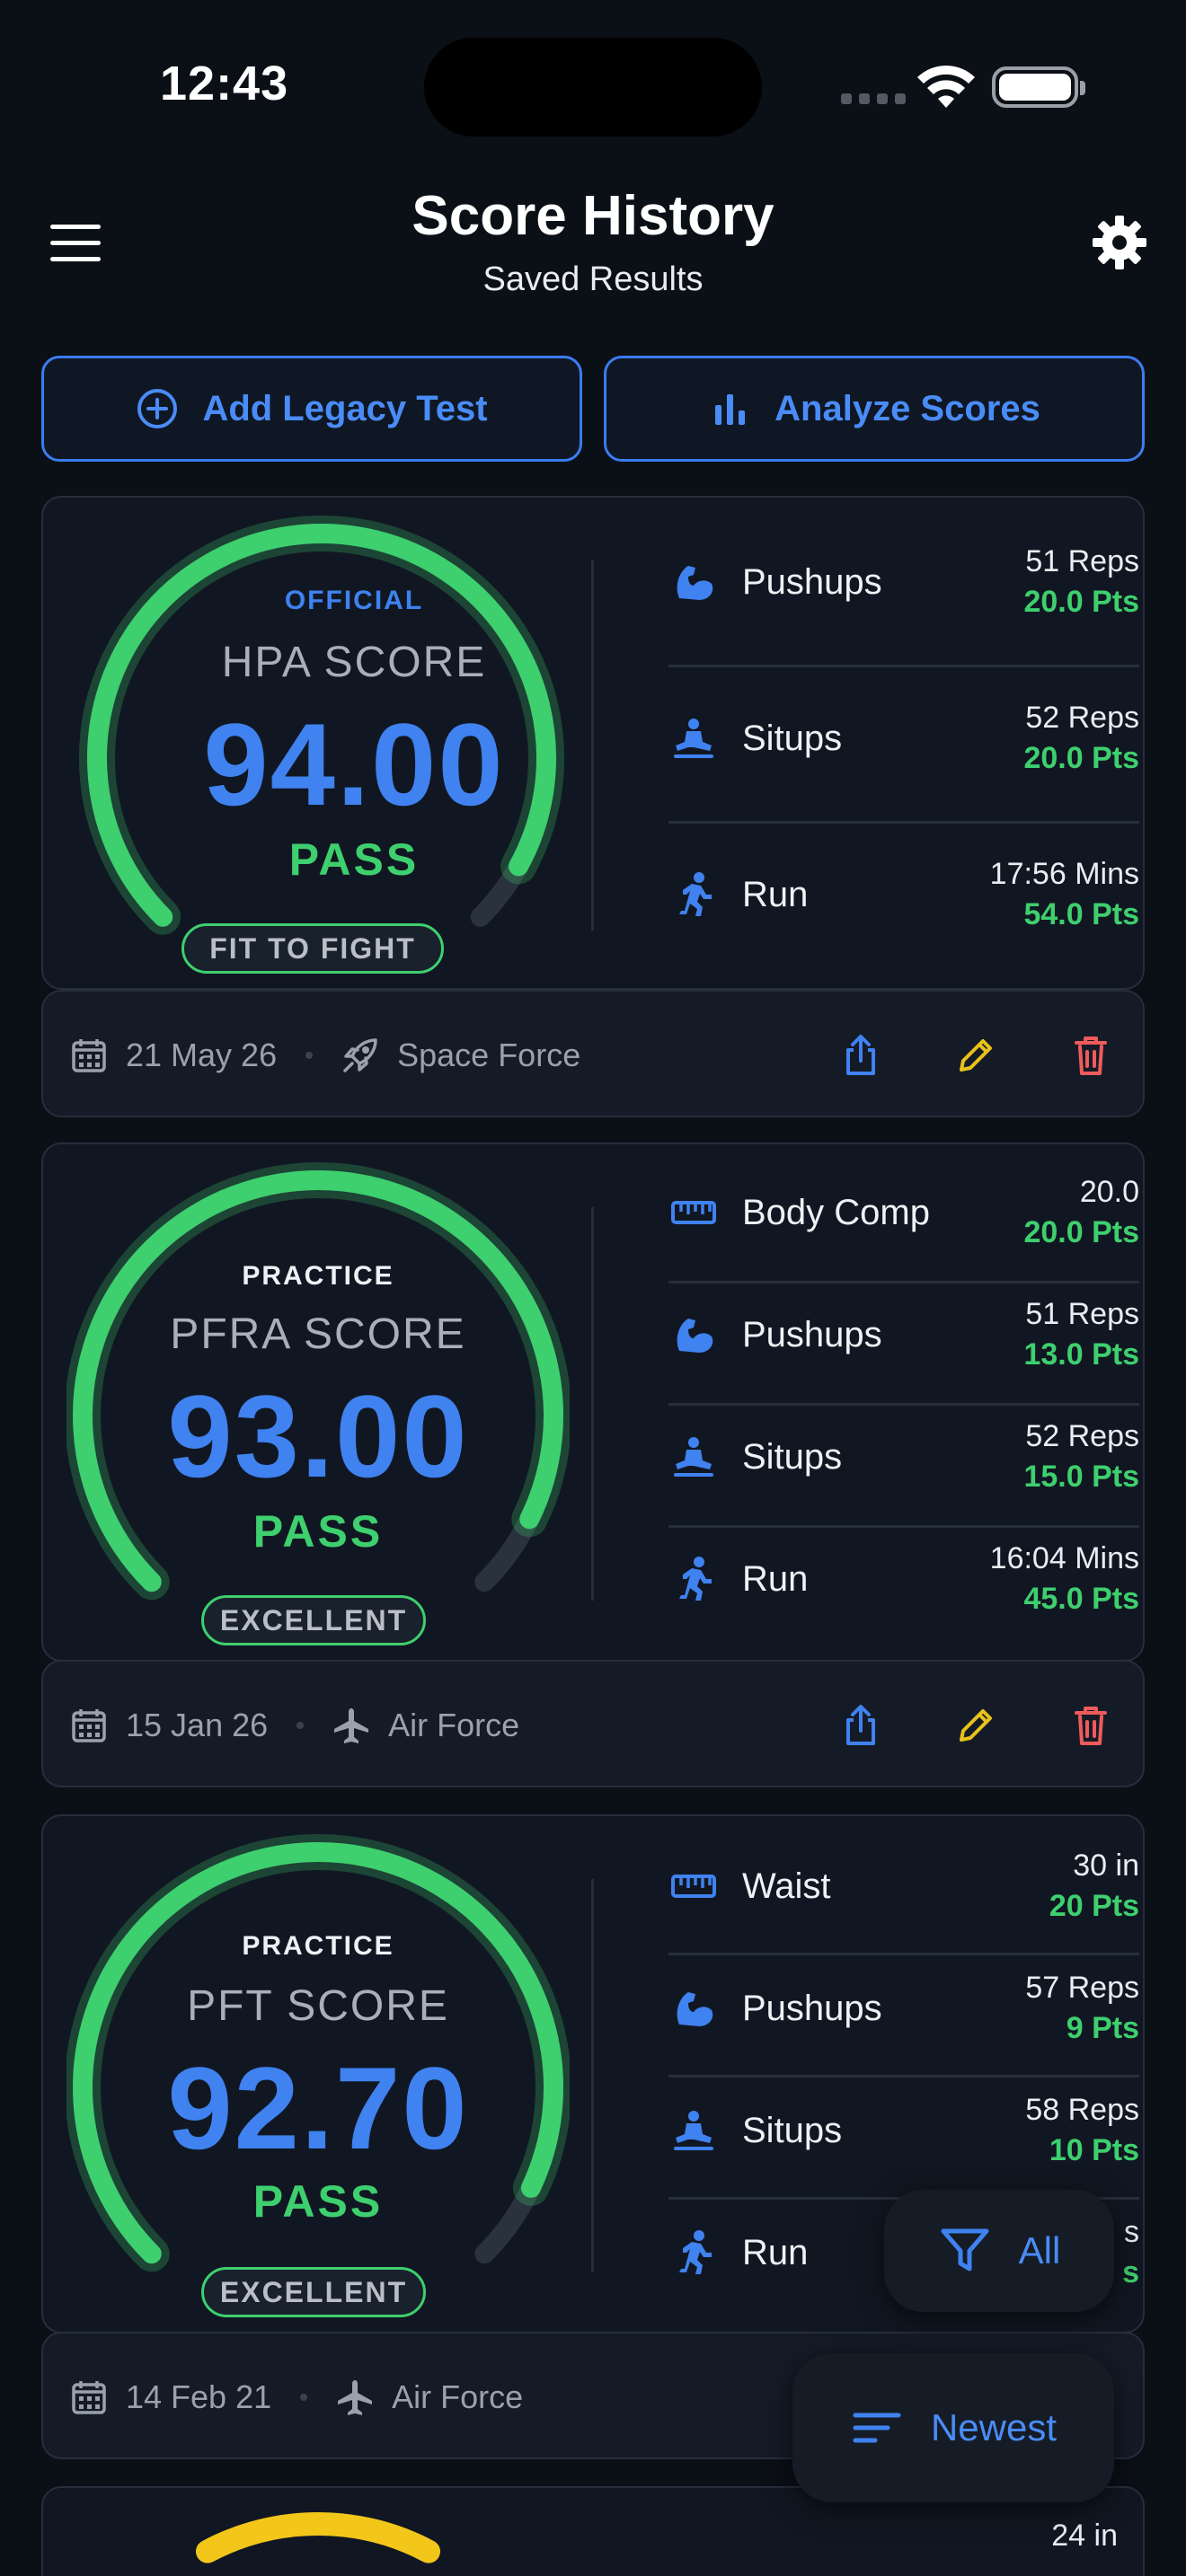  What do you see at coordinates (786, 1886) in the screenshot?
I see `event-name: Waist` at bounding box center [786, 1886].